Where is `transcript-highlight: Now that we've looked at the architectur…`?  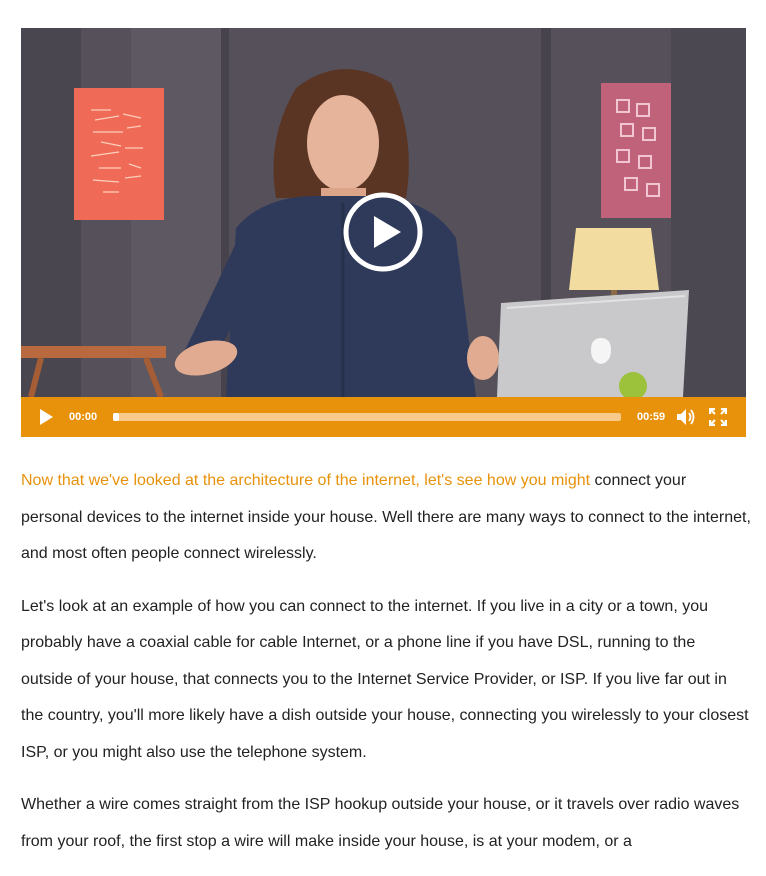 transcript-highlight: Now that we've looked at the architectur… is located at coordinates (305, 480).